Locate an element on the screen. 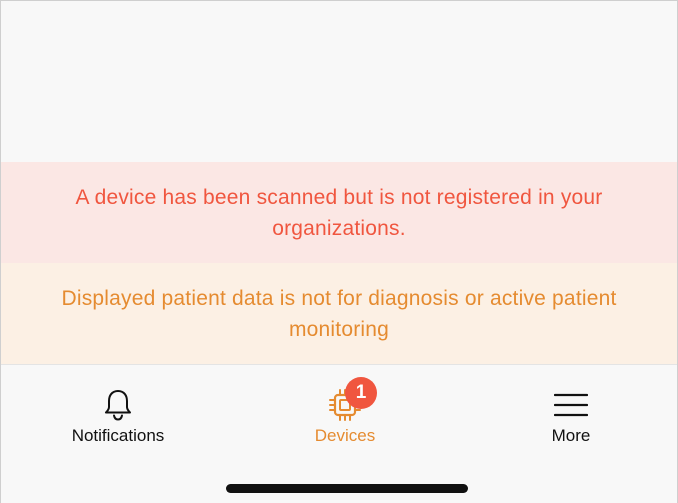 The width and height of the screenshot is (678, 503). home-indicator is located at coordinates (347, 488).